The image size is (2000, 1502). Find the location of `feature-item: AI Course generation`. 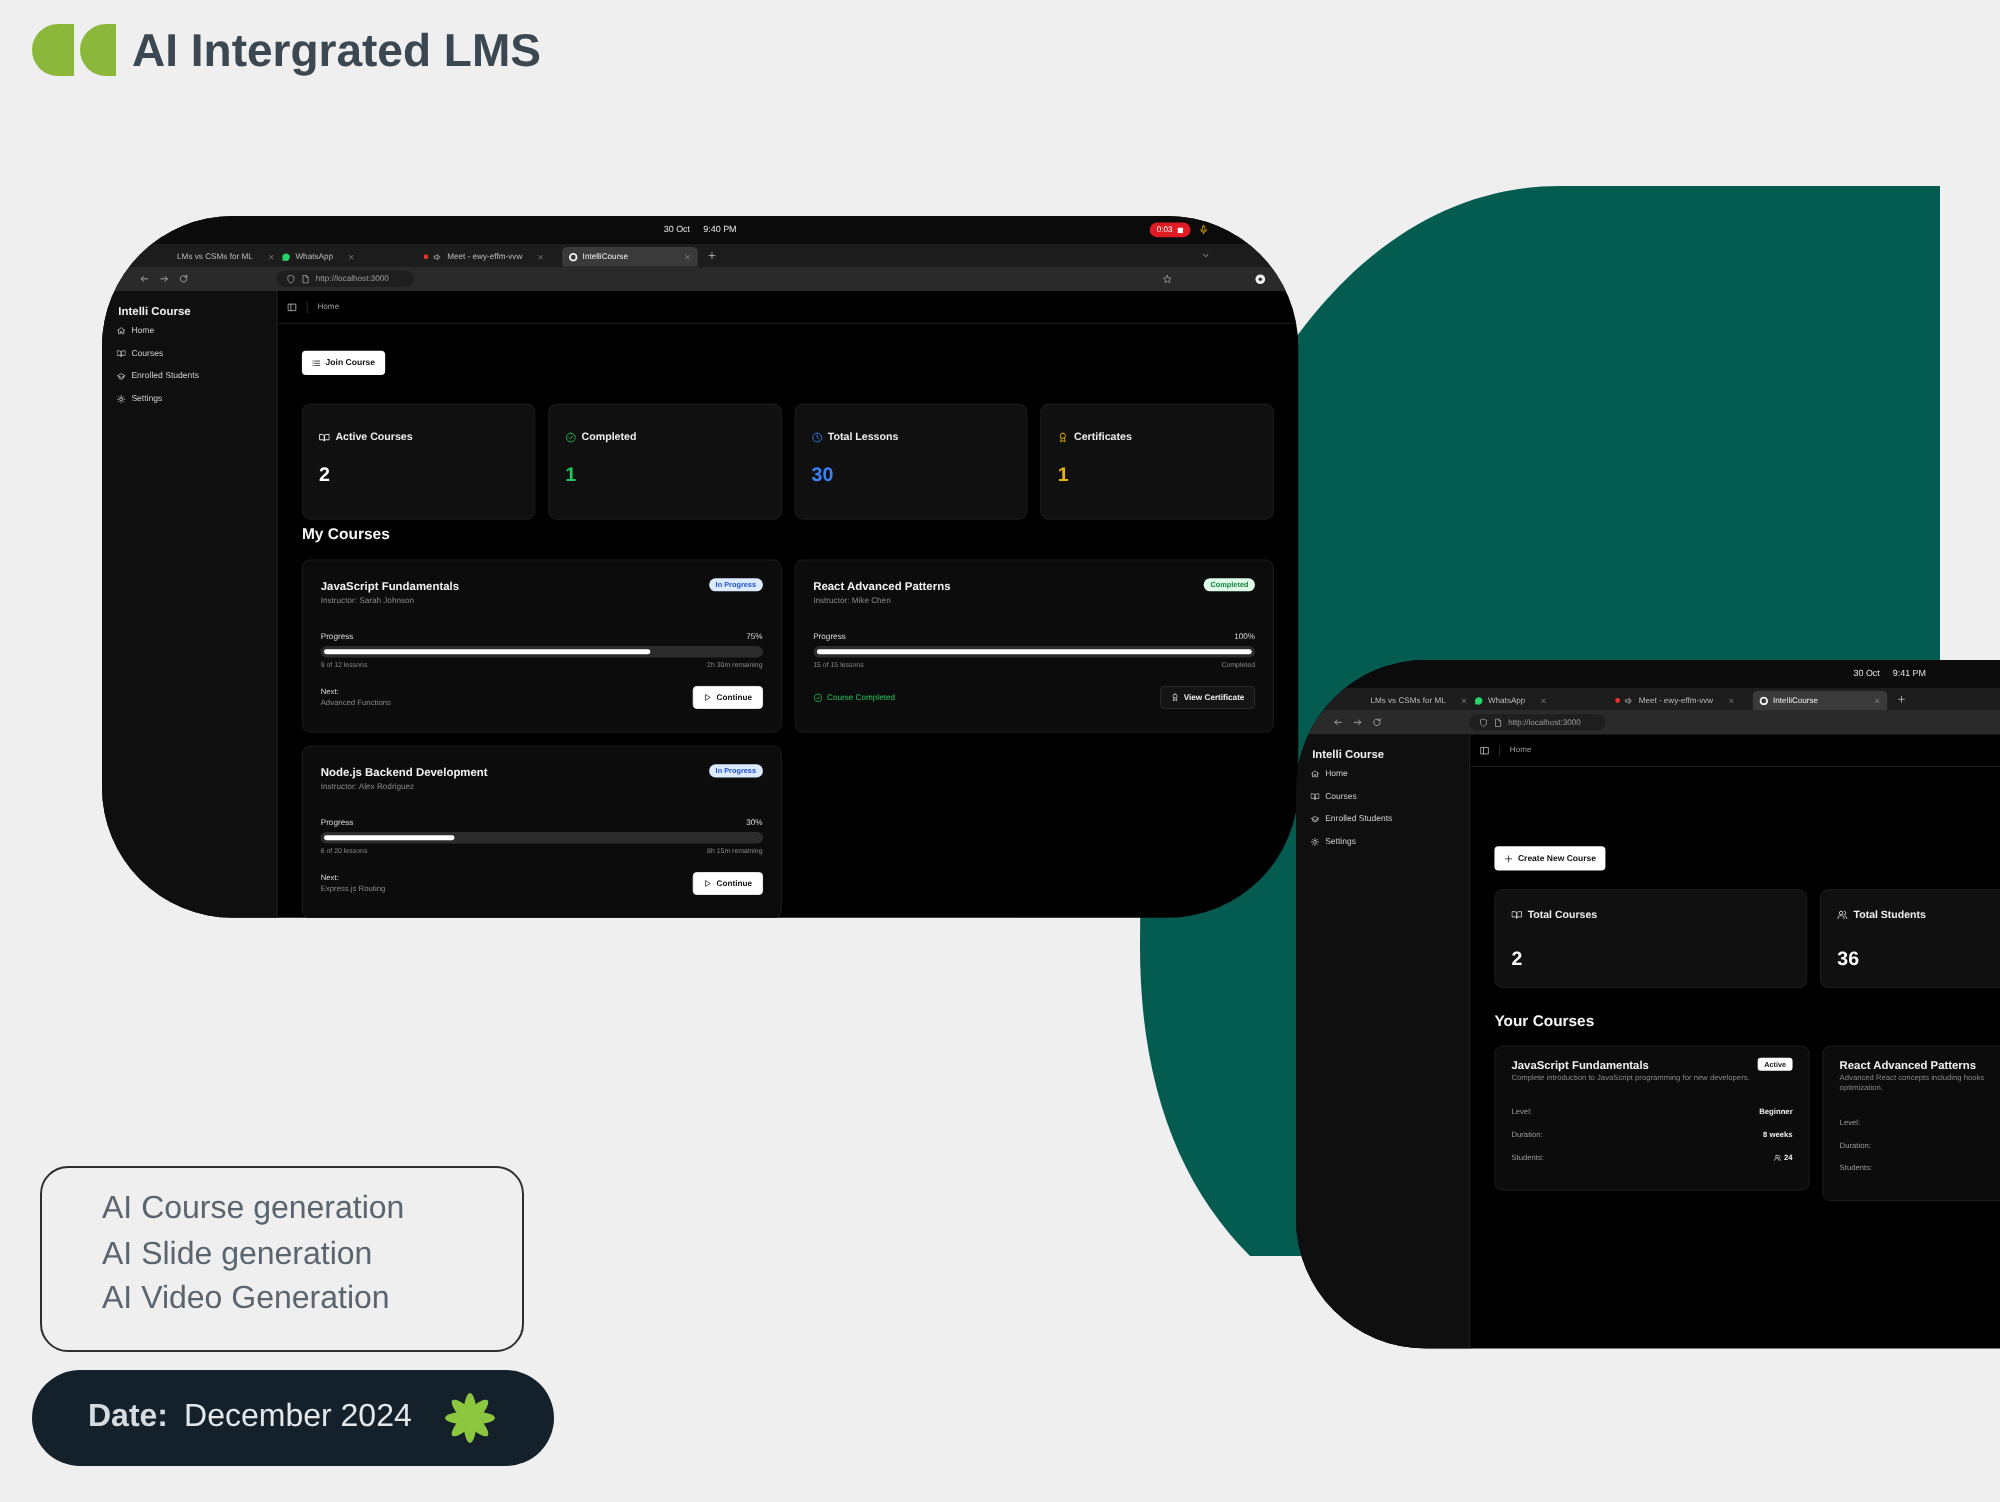

feature-item: AI Course generation is located at coordinates (253, 1210).